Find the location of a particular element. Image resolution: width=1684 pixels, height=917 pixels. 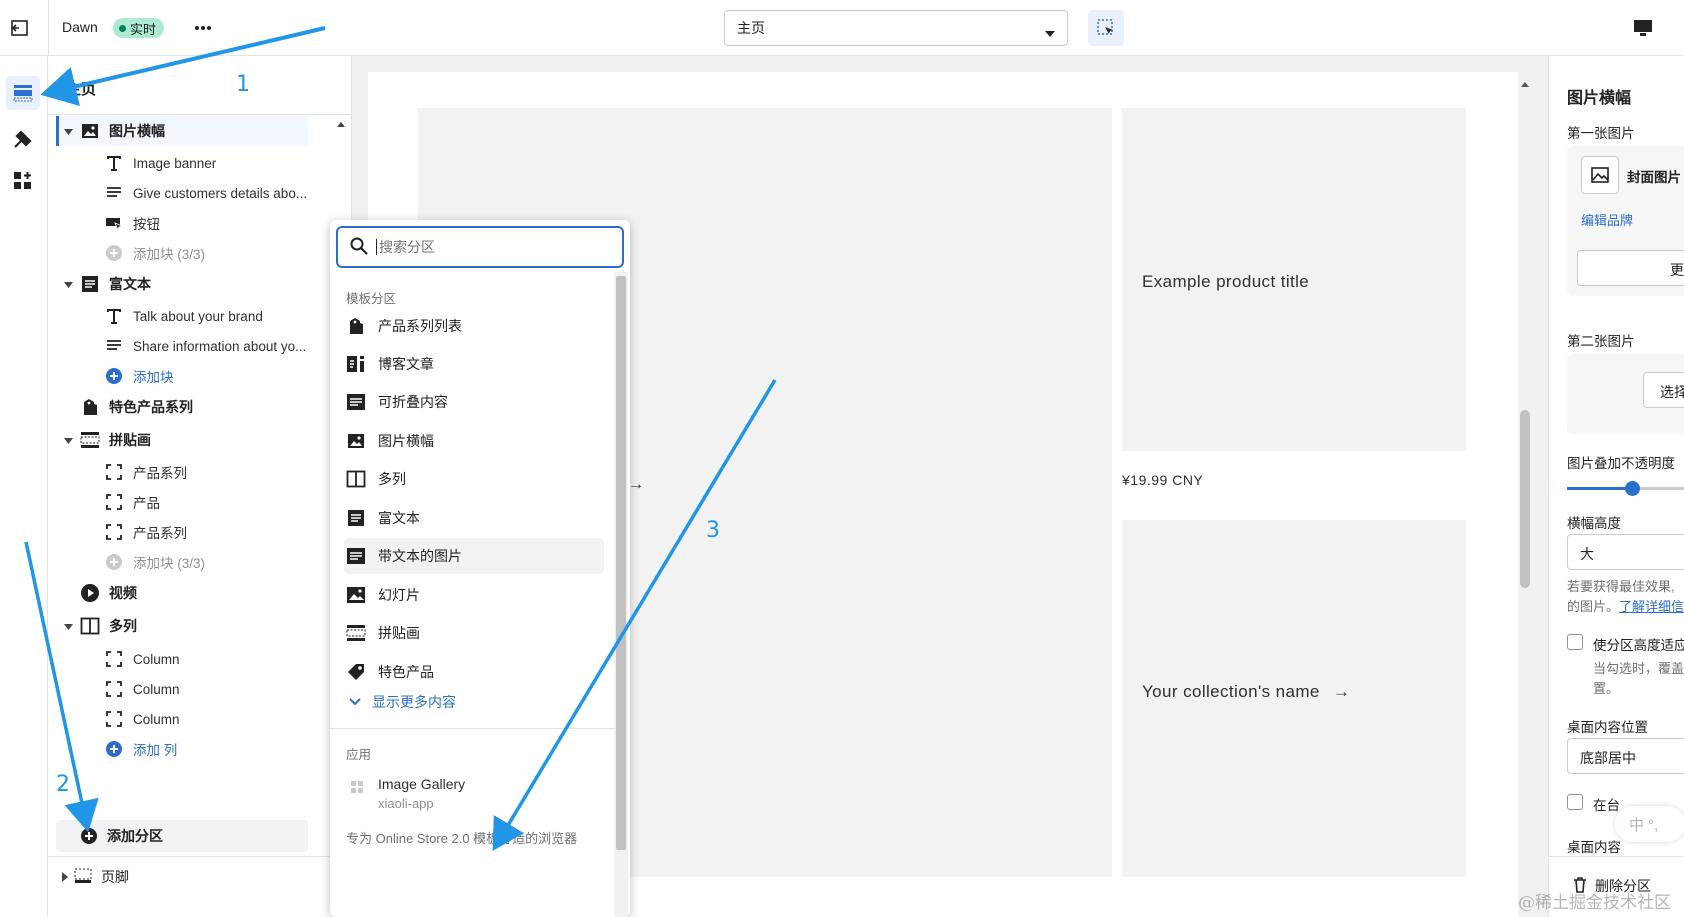

button-icon is located at coordinates (114, 223).